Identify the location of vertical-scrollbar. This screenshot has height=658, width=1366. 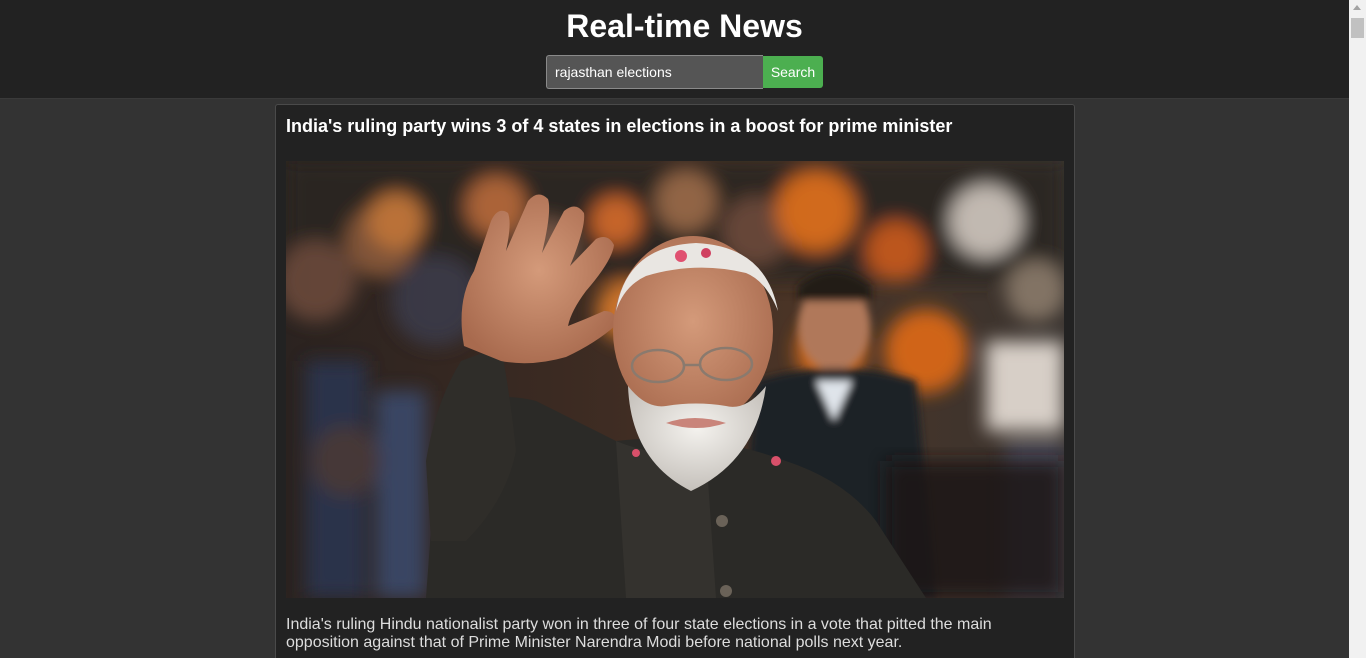
(1357, 329).